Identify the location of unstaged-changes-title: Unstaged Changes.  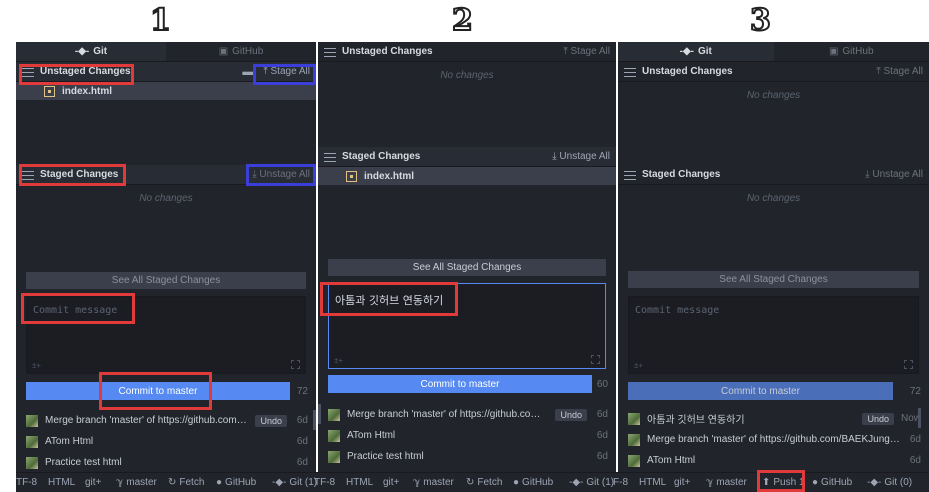
(85, 71).